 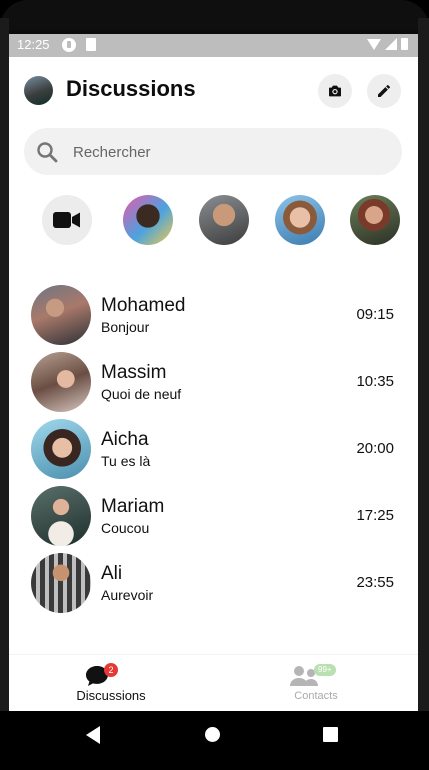 I want to click on video-camera-icon, so click(x=66, y=220).